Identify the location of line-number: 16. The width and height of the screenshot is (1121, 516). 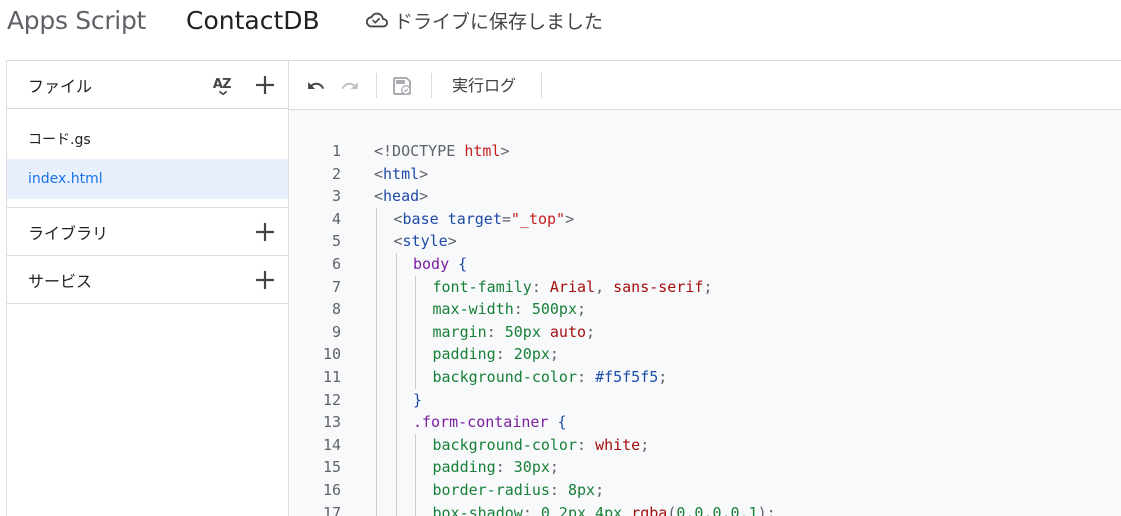
(331, 489).